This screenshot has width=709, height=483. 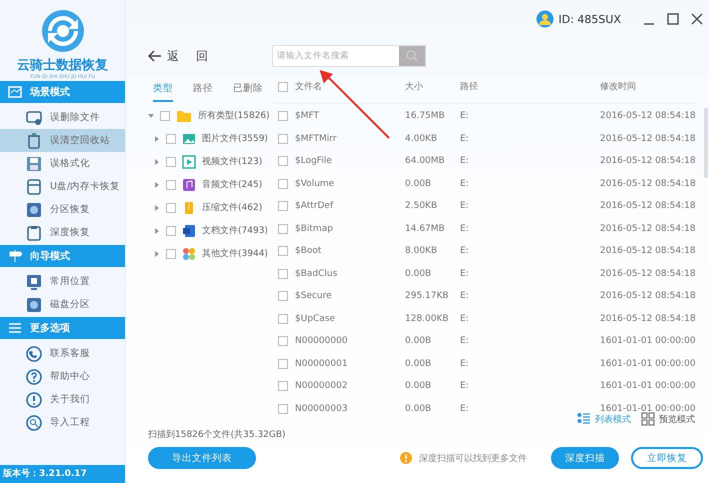 I want to click on recover-button: 立即恢复, so click(x=667, y=458).